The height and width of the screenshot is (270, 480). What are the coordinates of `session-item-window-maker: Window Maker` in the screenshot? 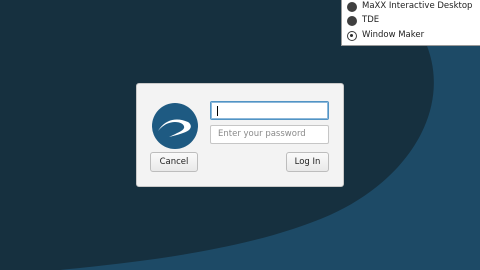 It's located at (411, 36).